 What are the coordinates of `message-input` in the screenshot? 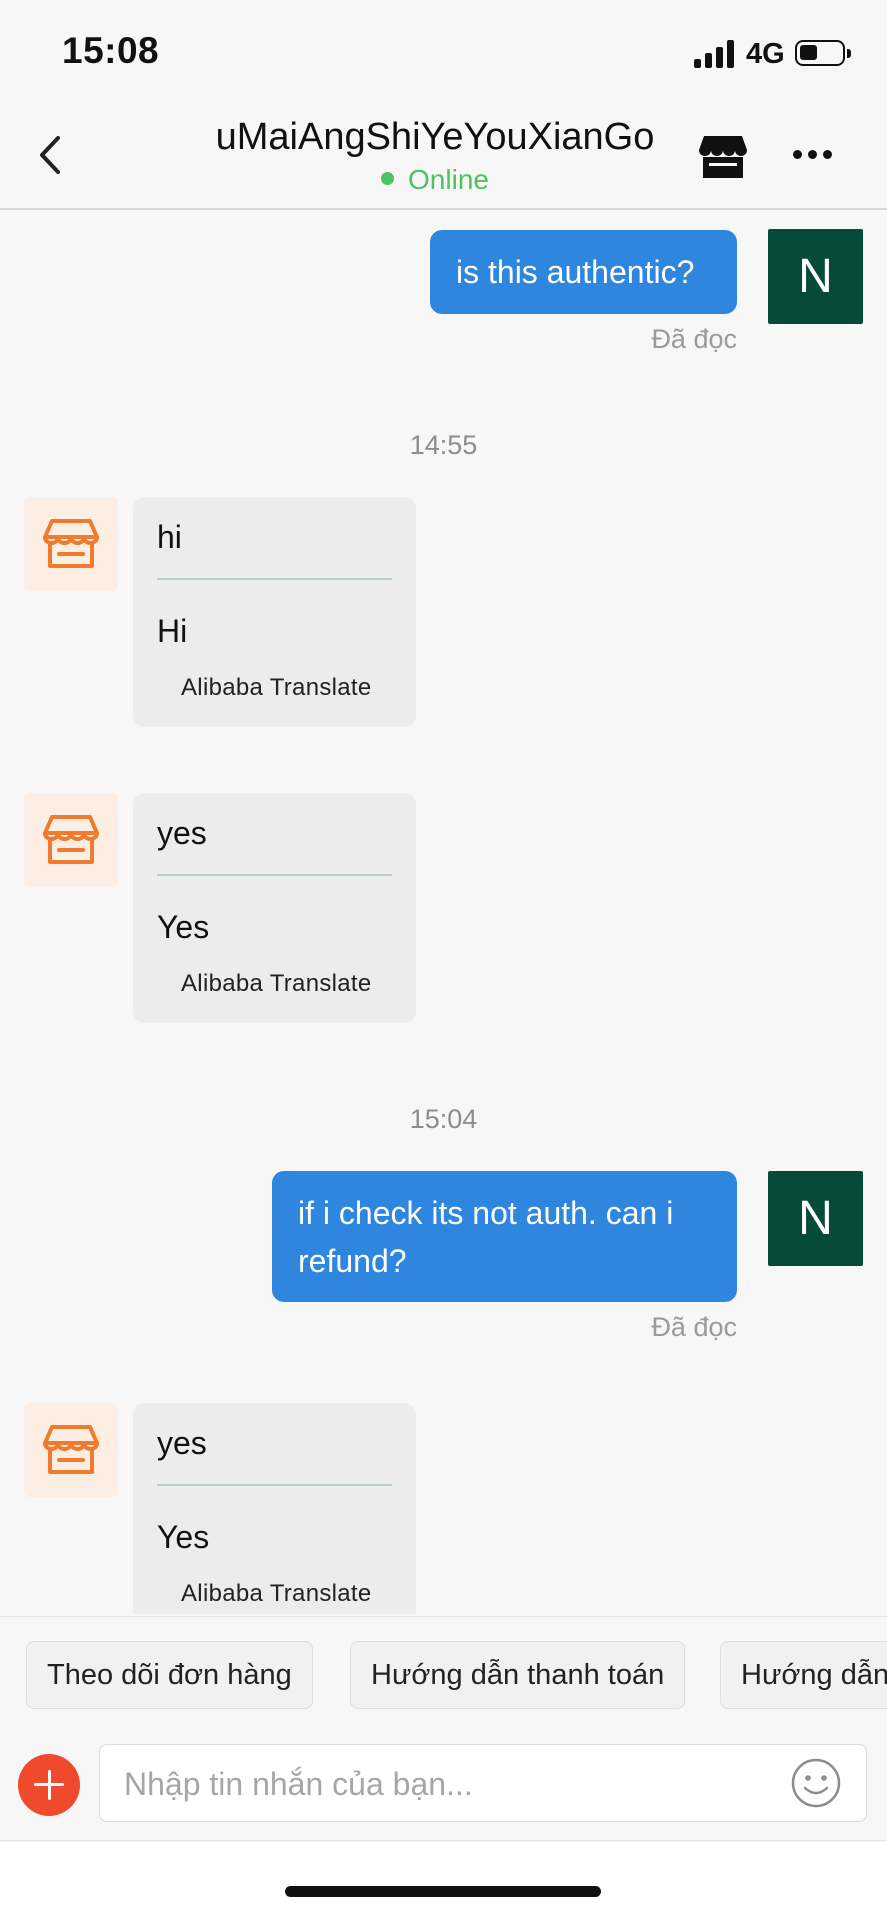 It's located at (444, 1784).